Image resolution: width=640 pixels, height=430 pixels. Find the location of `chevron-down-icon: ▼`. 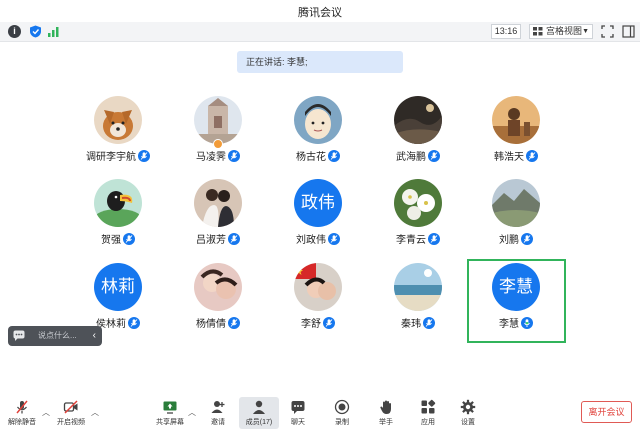

chevron-down-icon: ▼ is located at coordinates (585, 31).